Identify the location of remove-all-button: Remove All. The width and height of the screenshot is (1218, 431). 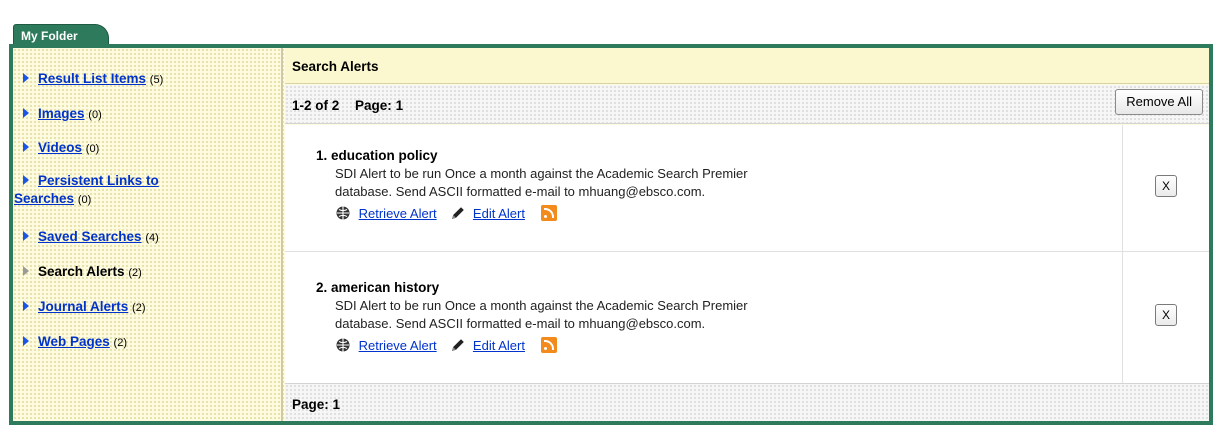
(1159, 102).